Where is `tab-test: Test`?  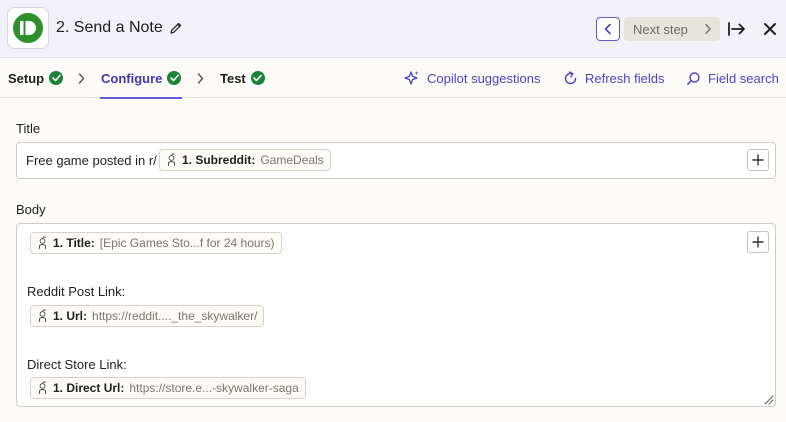
tab-test: Test is located at coordinates (242, 78).